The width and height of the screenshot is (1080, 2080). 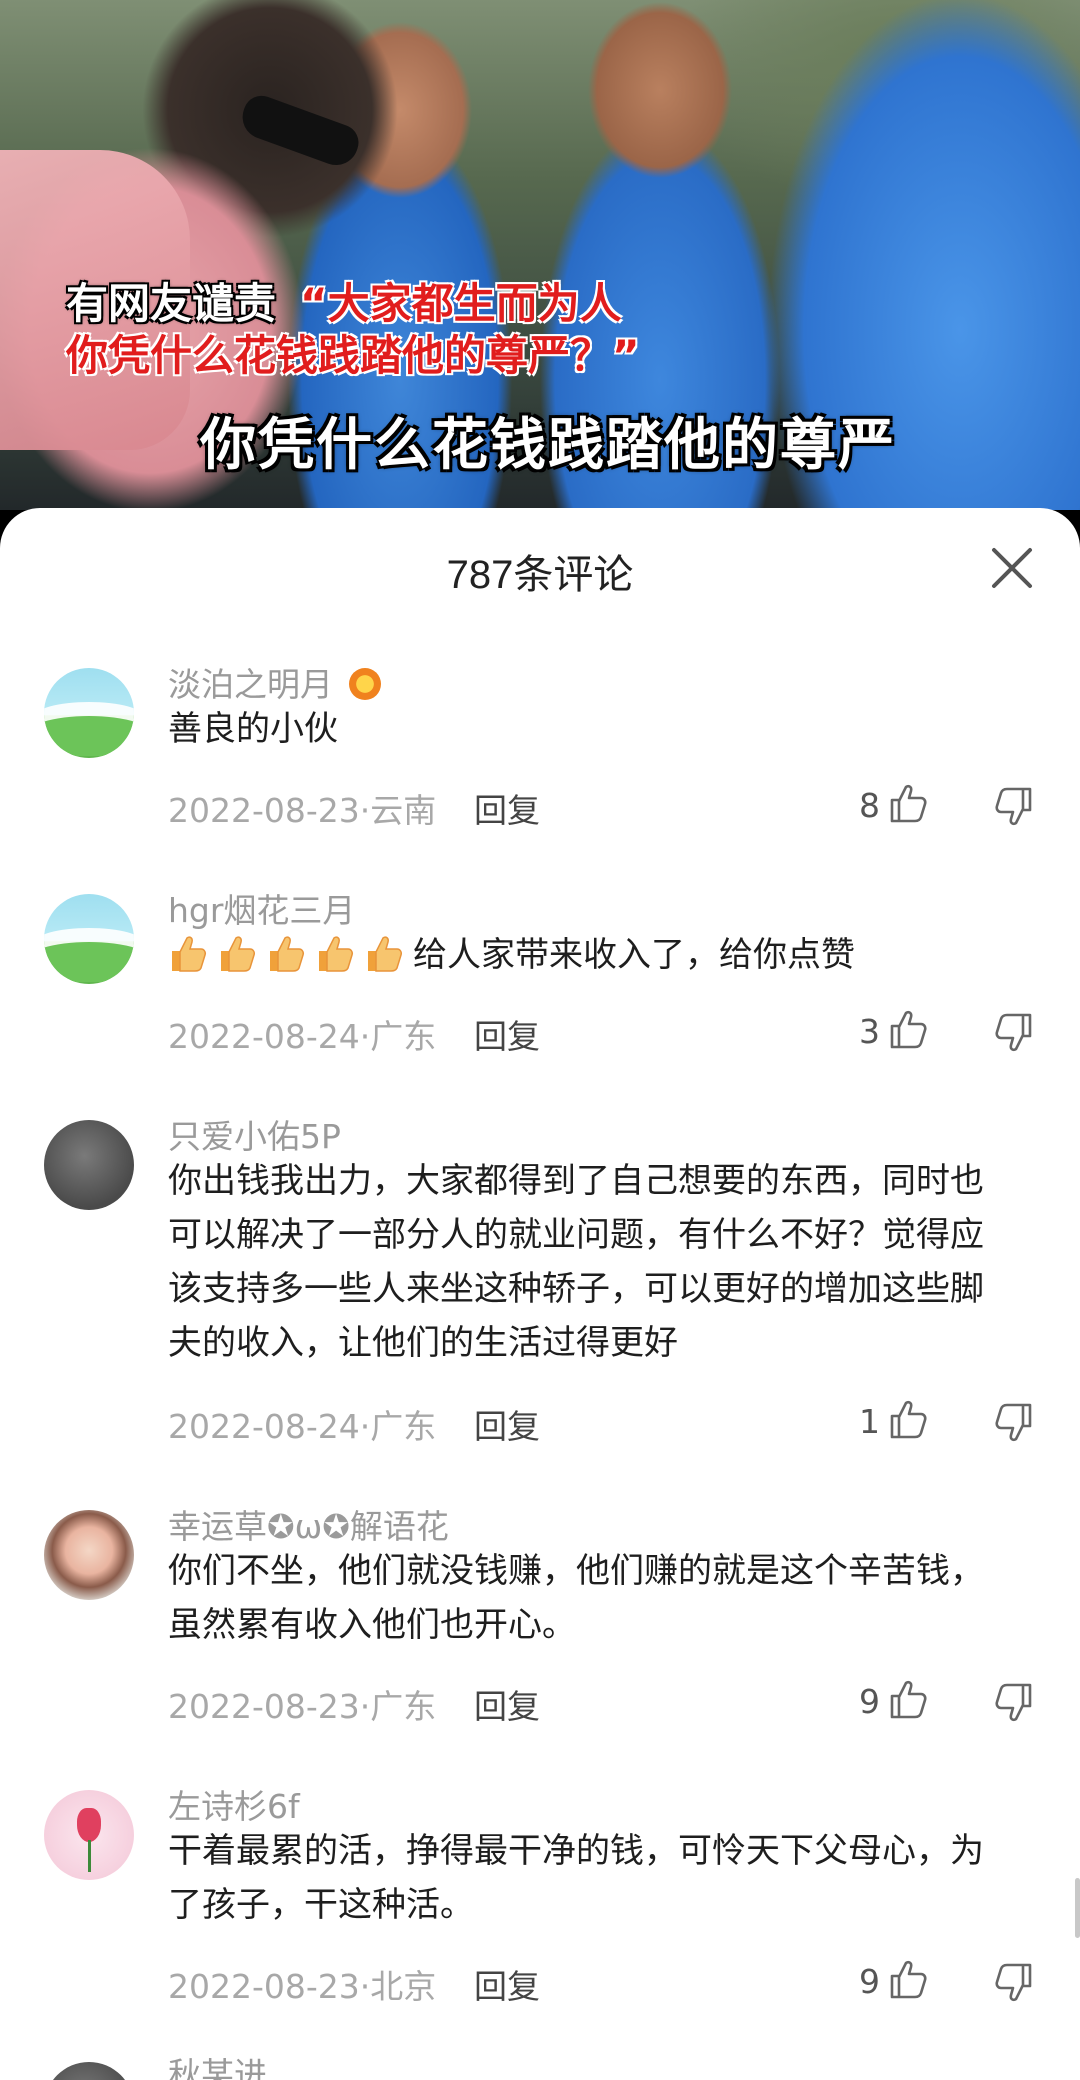 I want to click on comment-text: 善良的小伙, so click(x=603, y=729).